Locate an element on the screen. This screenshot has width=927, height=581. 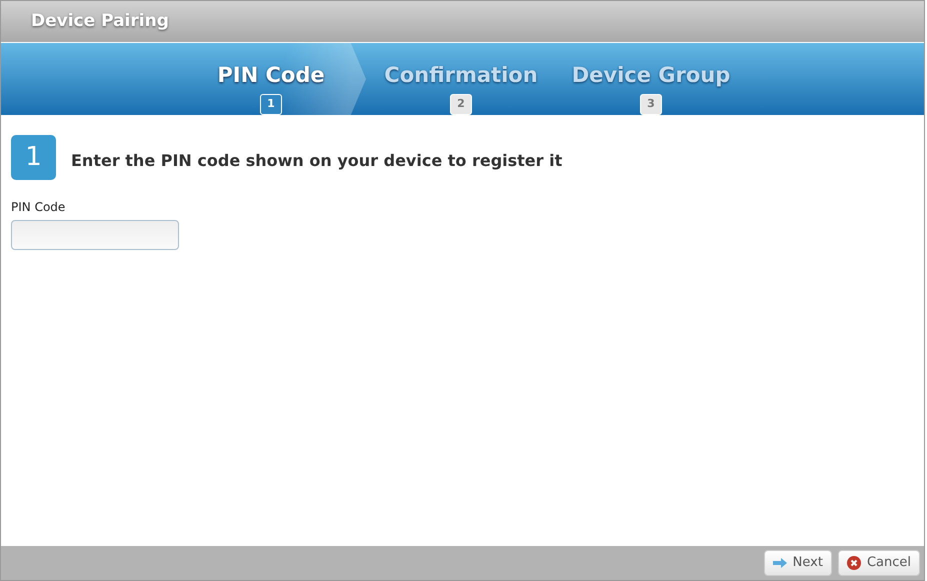
wizard-step: Confirmation 2 is located at coordinates (461, 79).